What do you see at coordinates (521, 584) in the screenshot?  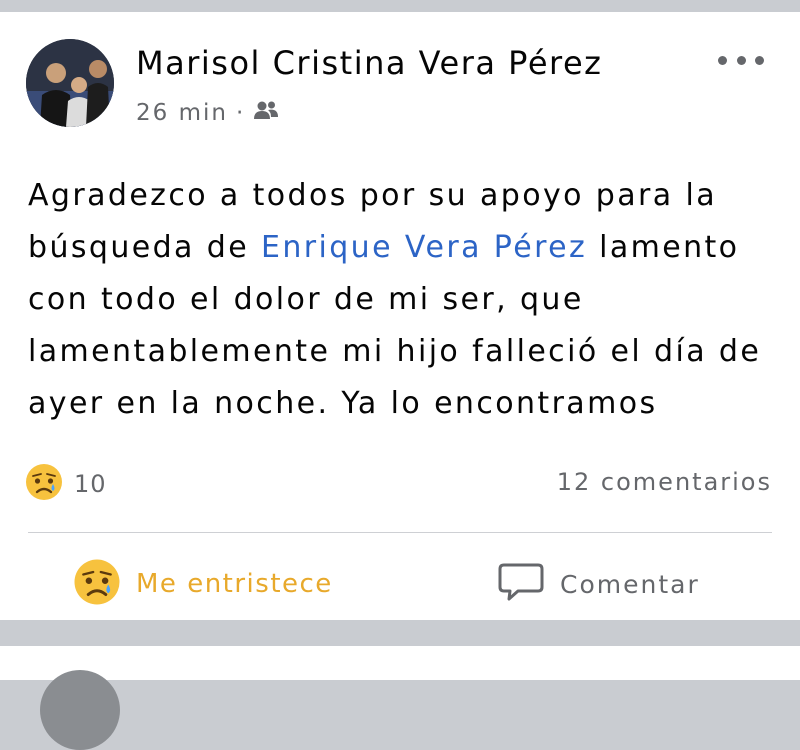 I see `comment-icon` at bounding box center [521, 584].